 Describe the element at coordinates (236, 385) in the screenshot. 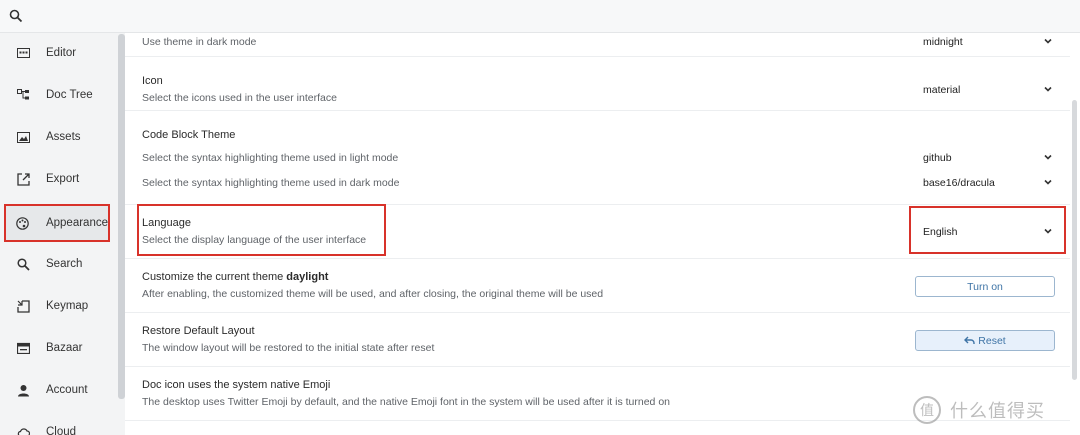

I see `setting-label: Doc icon uses the system native Emoji` at that location.